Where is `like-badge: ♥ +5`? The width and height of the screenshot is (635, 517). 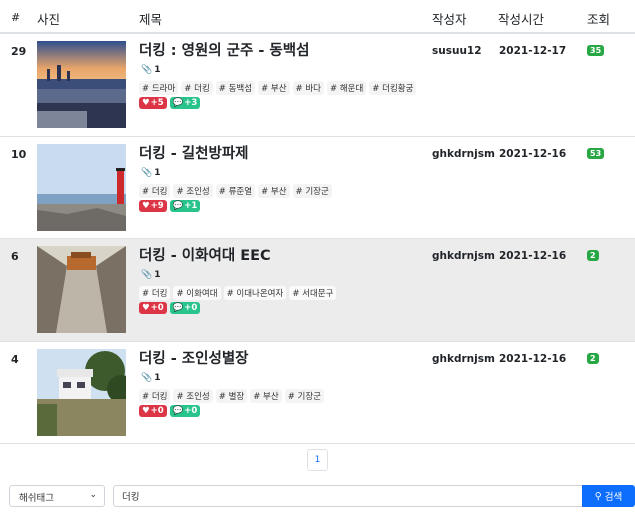 like-badge: ♥ +5 is located at coordinates (153, 103).